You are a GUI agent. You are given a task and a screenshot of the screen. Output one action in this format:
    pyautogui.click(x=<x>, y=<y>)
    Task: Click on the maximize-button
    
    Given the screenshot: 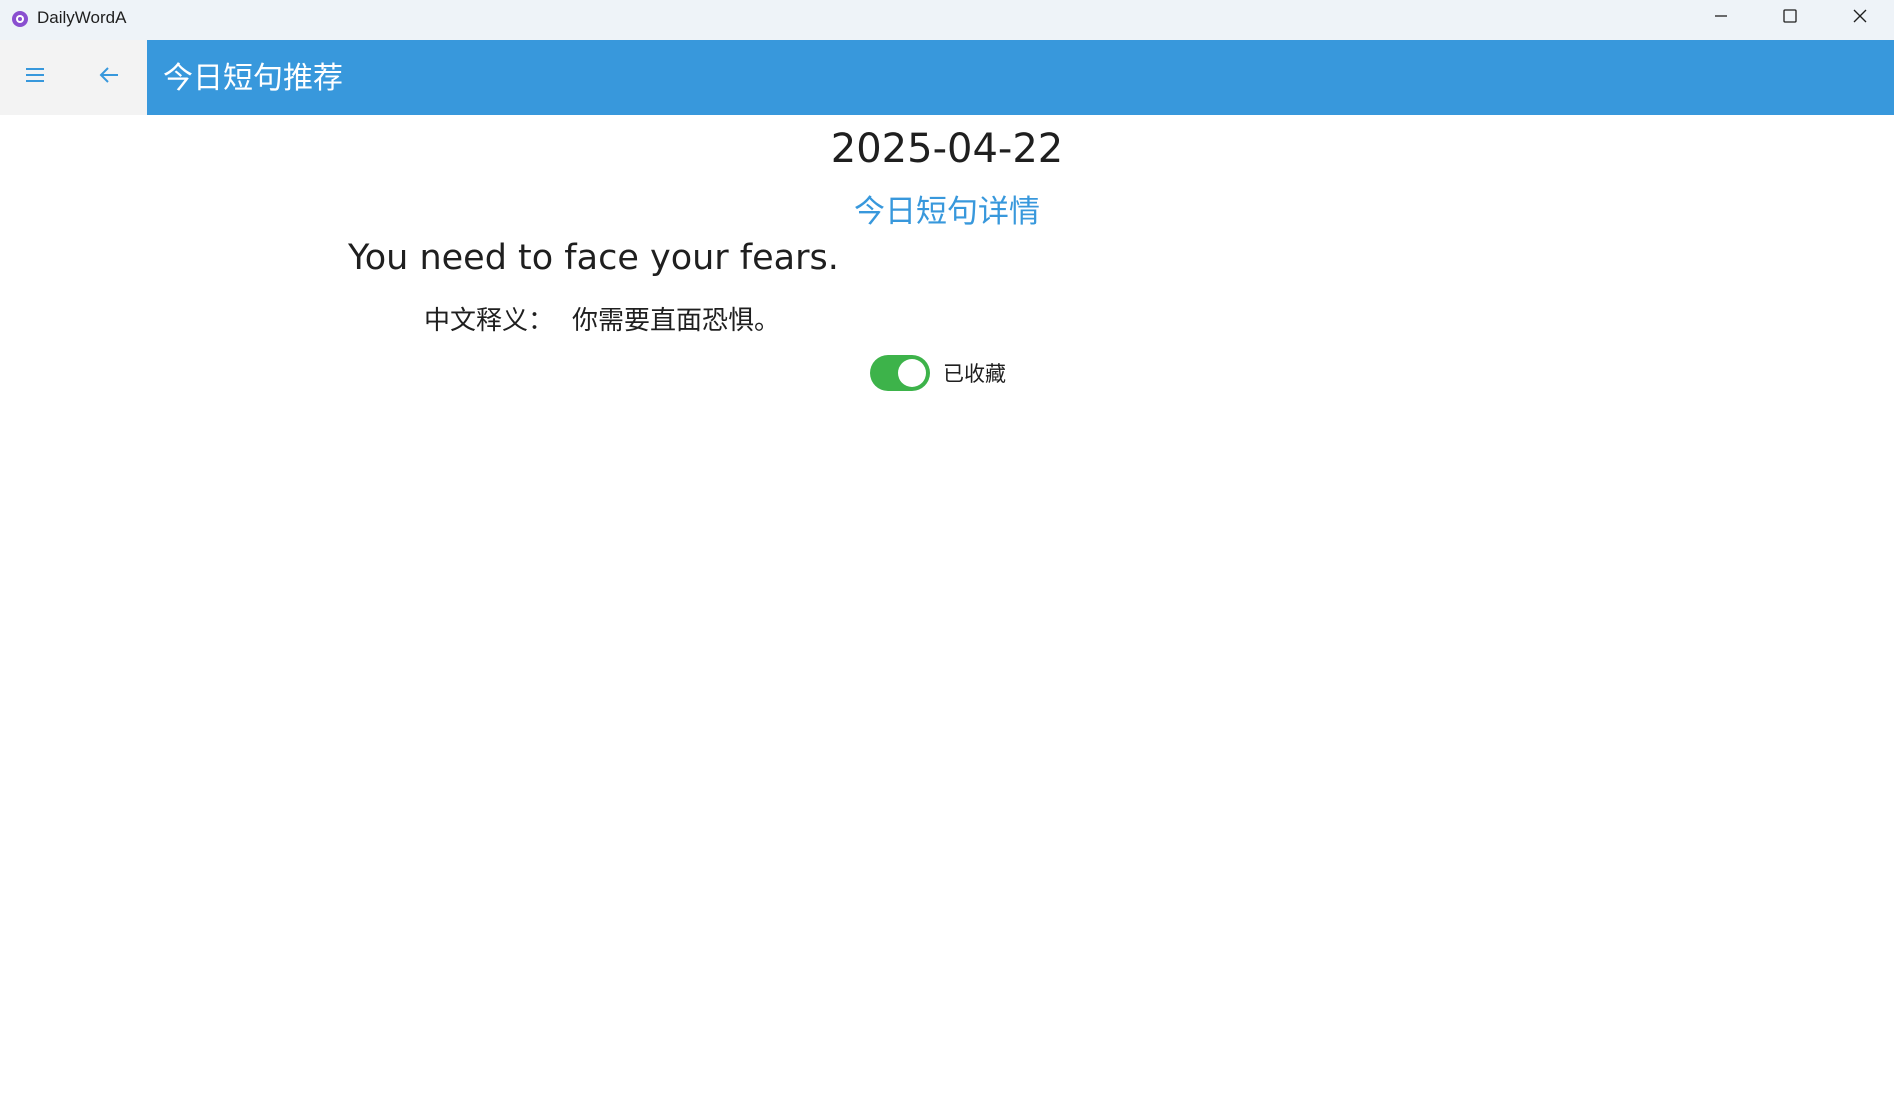 What is the action you would take?
    pyautogui.click(x=1790, y=18)
    